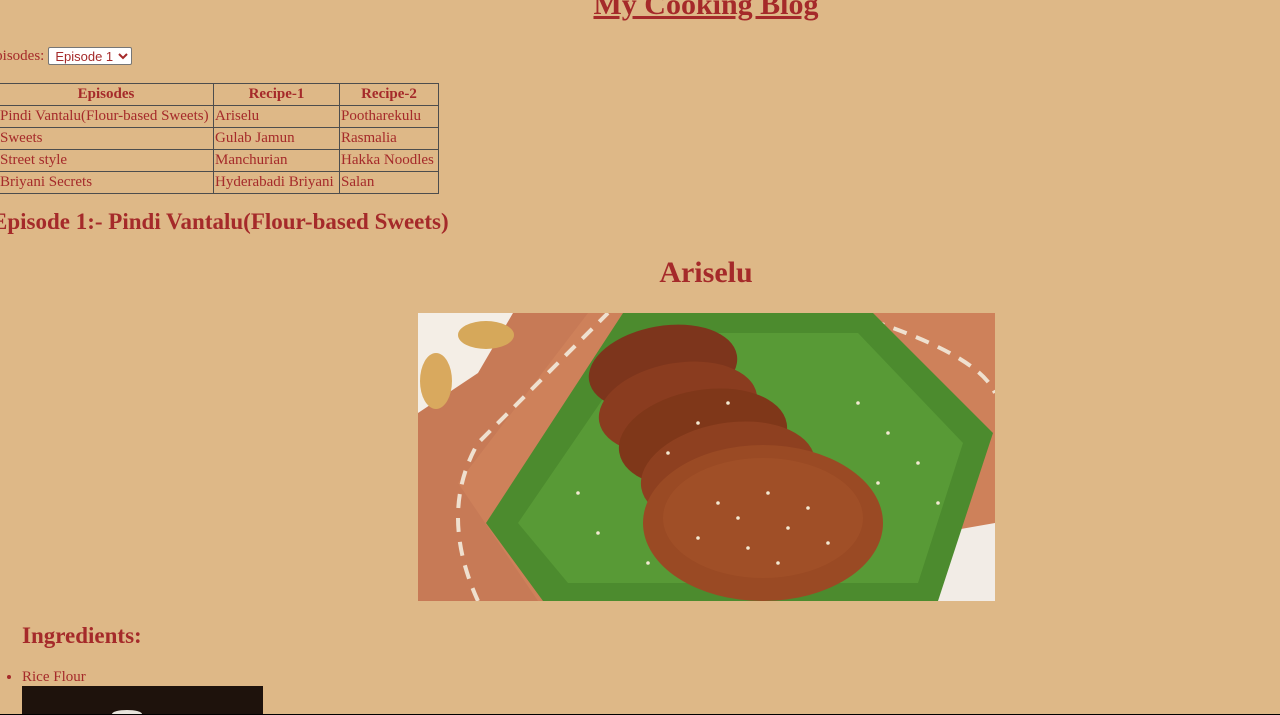 The width and height of the screenshot is (1280, 715). Describe the element at coordinates (276, 182) in the screenshot. I see `table-cell-recipe-1: Hyderabadi Briyani` at that location.